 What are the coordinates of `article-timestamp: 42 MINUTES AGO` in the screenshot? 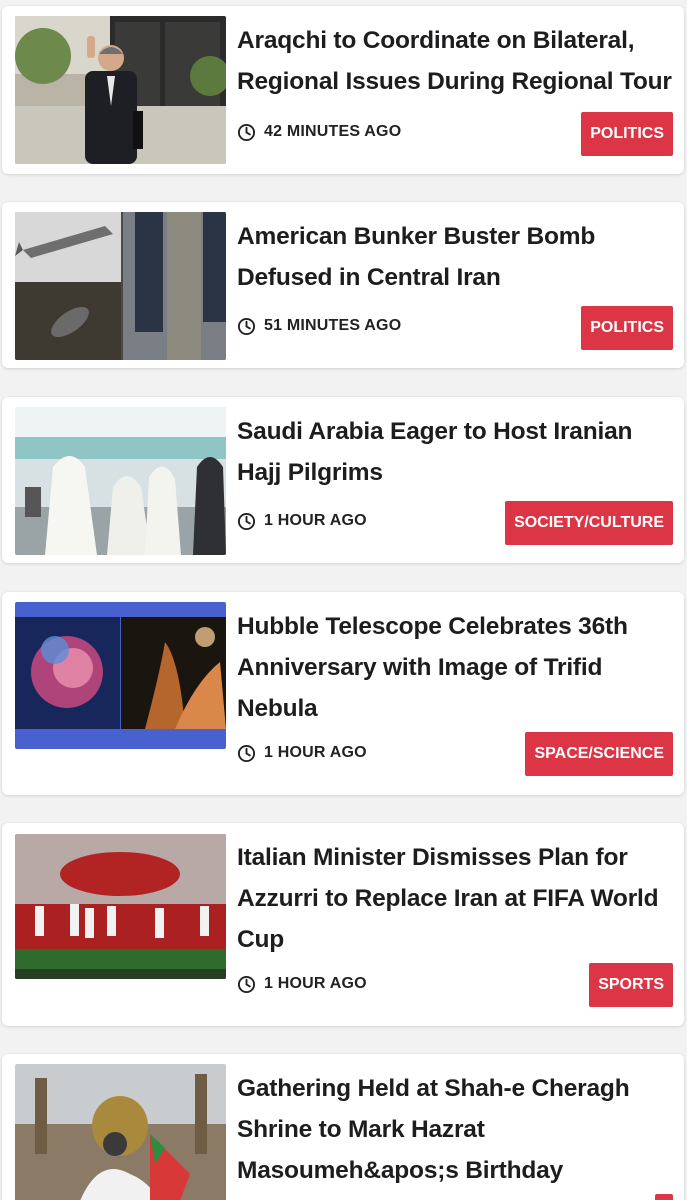 It's located at (319, 132).